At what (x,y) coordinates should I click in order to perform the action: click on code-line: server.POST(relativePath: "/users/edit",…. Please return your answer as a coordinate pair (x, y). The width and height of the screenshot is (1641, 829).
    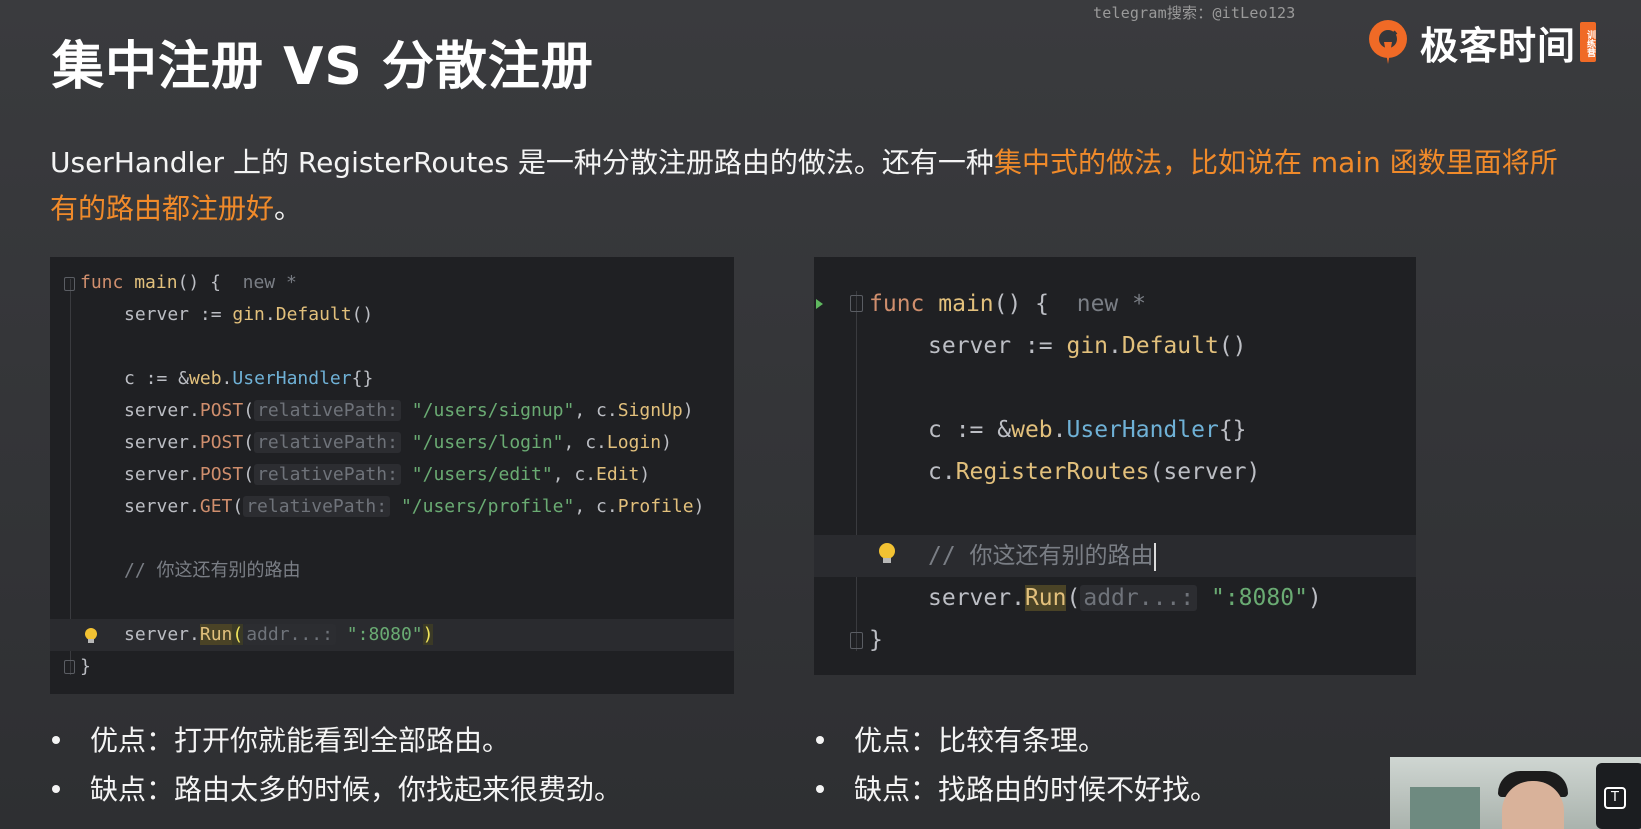
    Looking at the image, I should click on (387, 474).